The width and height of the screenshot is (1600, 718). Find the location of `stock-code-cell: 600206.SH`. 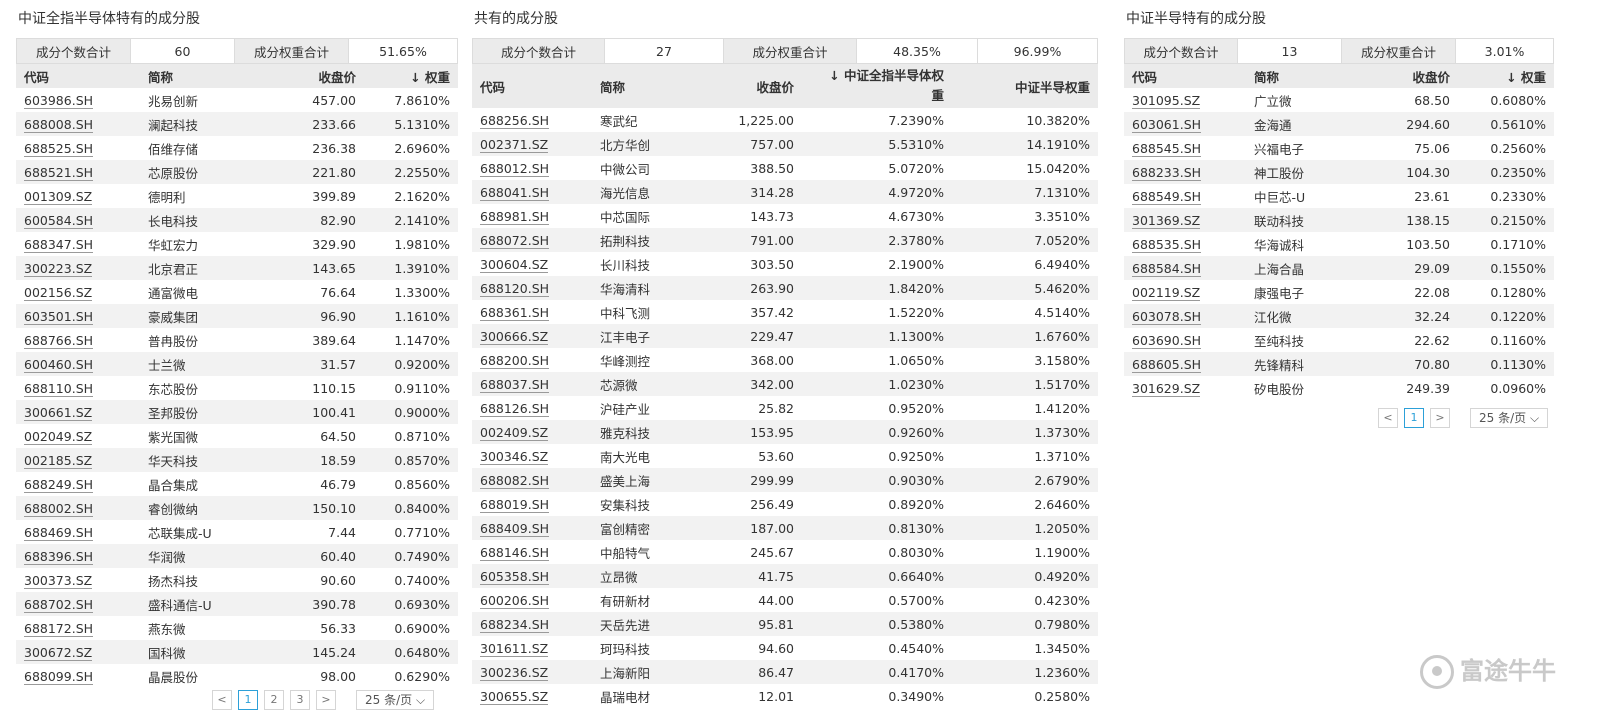

stock-code-cell: 600206.SH is located at coordinates (532, 600).